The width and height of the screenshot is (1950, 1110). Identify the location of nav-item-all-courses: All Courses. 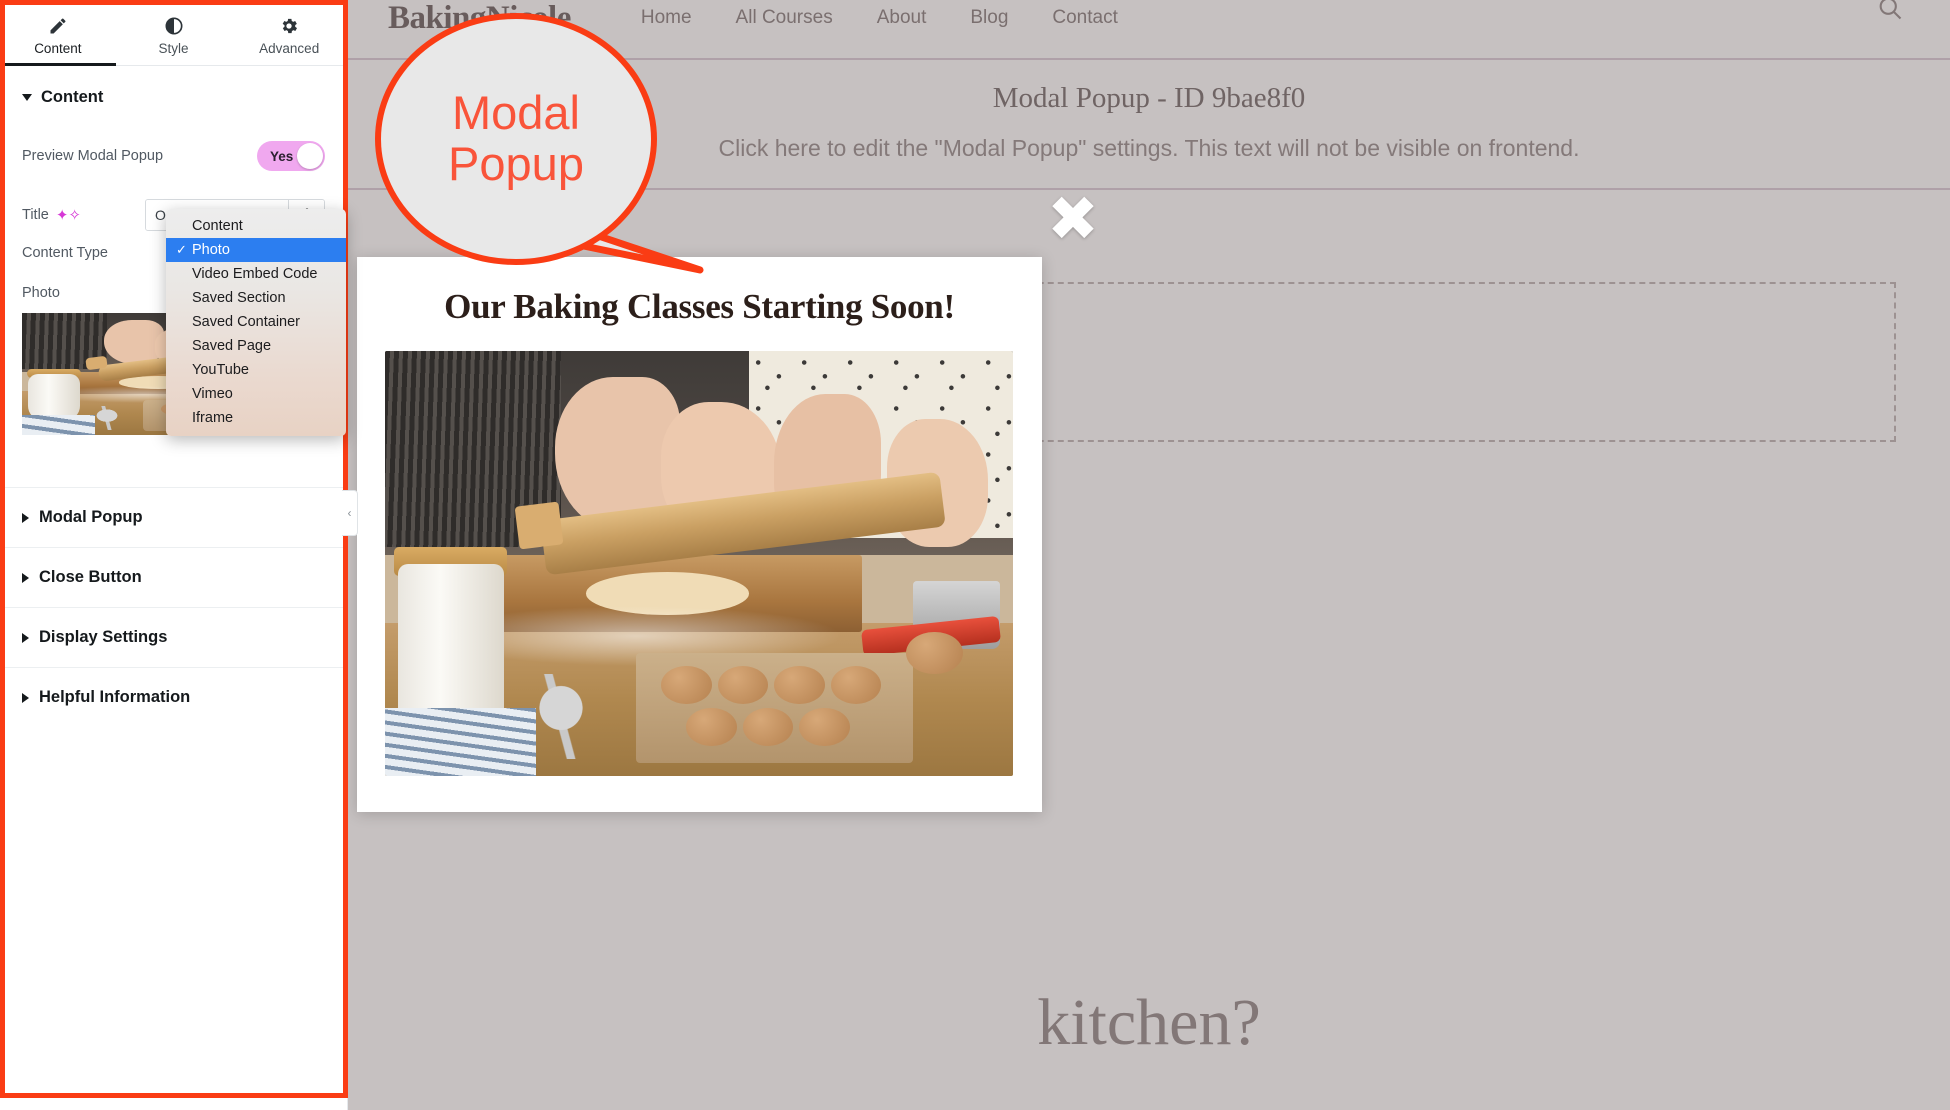
(784, 18).